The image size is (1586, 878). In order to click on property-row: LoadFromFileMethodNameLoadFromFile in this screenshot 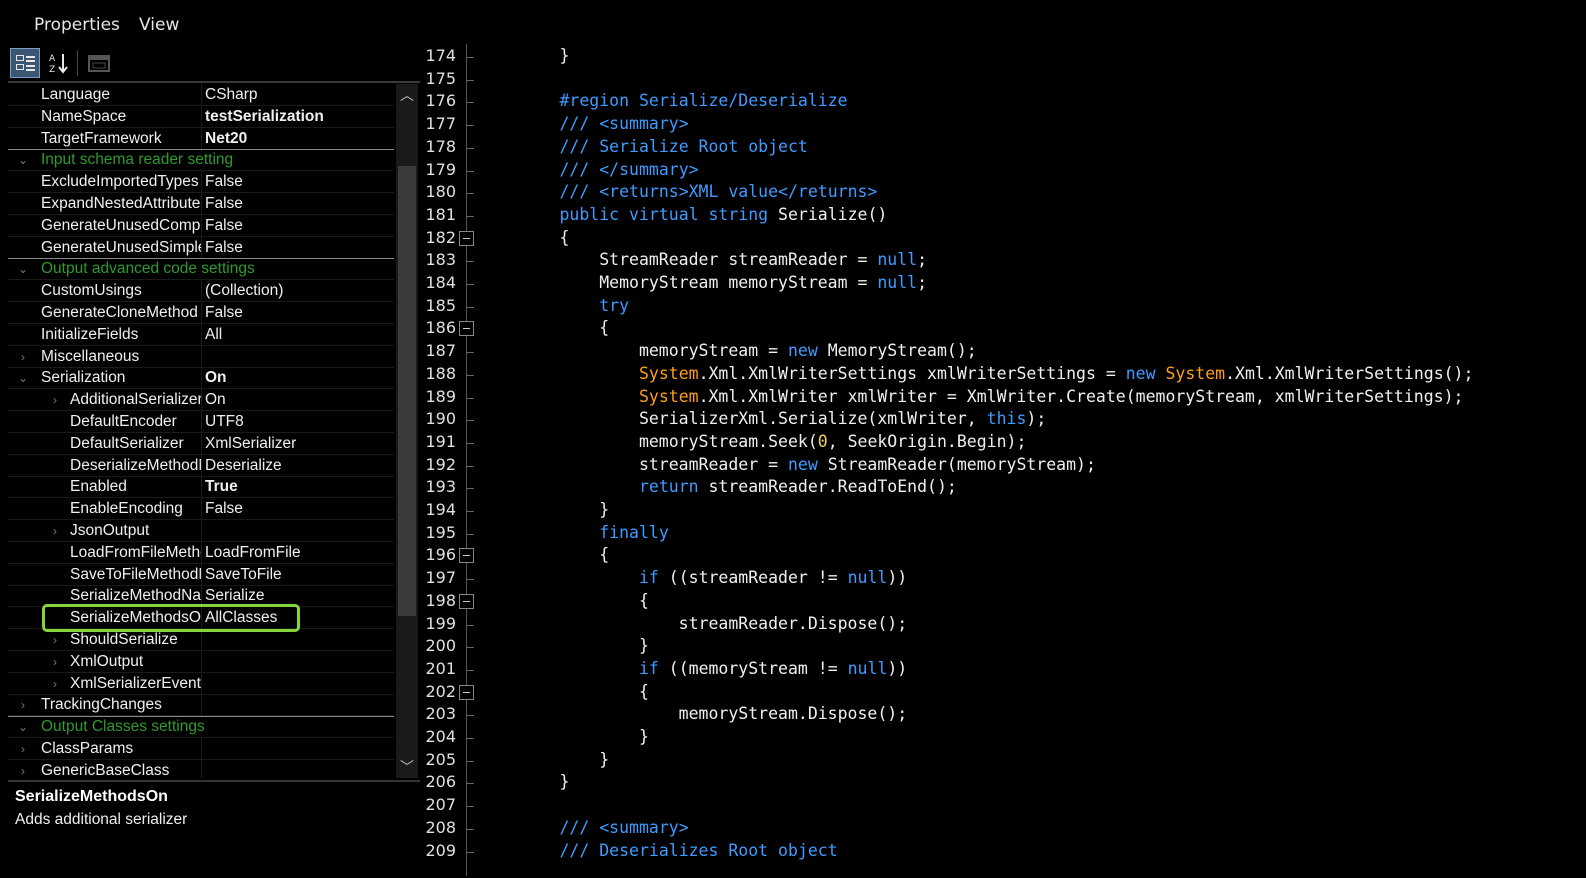, I will do `click(201, 552)`.